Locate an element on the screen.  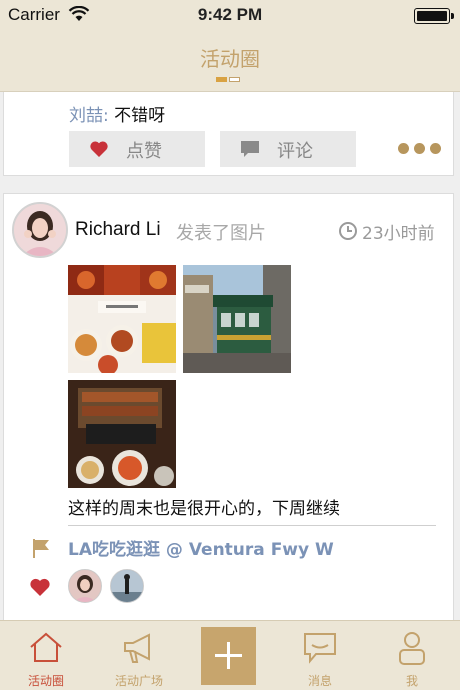
home-icon is located at coordinates (46, 647).